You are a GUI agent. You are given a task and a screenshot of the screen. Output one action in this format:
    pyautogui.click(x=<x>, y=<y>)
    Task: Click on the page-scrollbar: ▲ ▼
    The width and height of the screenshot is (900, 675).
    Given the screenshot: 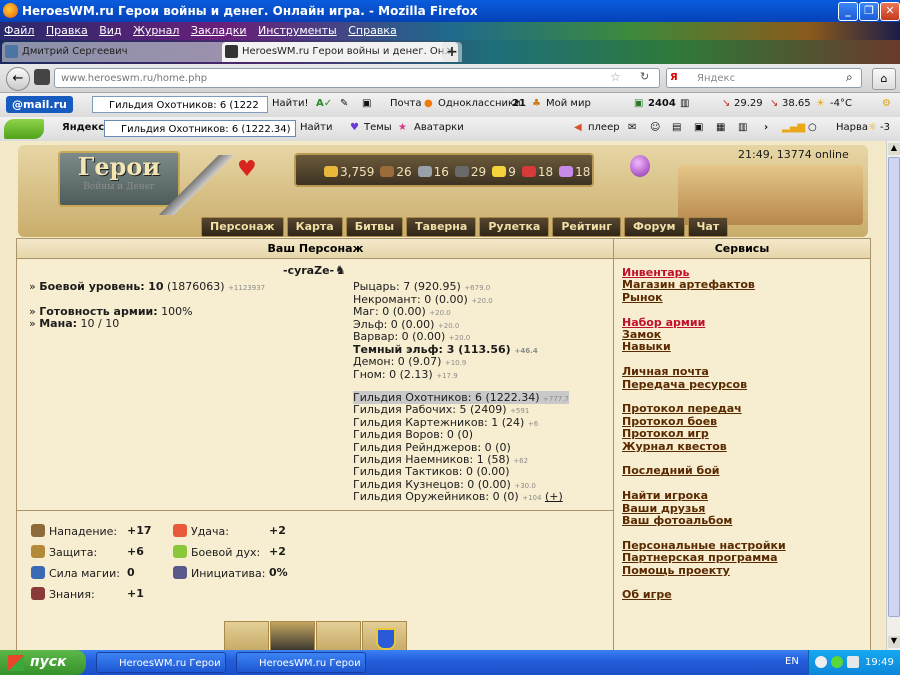 What is the action you would take?
    pyautogui.click(x=893, y=395)
    